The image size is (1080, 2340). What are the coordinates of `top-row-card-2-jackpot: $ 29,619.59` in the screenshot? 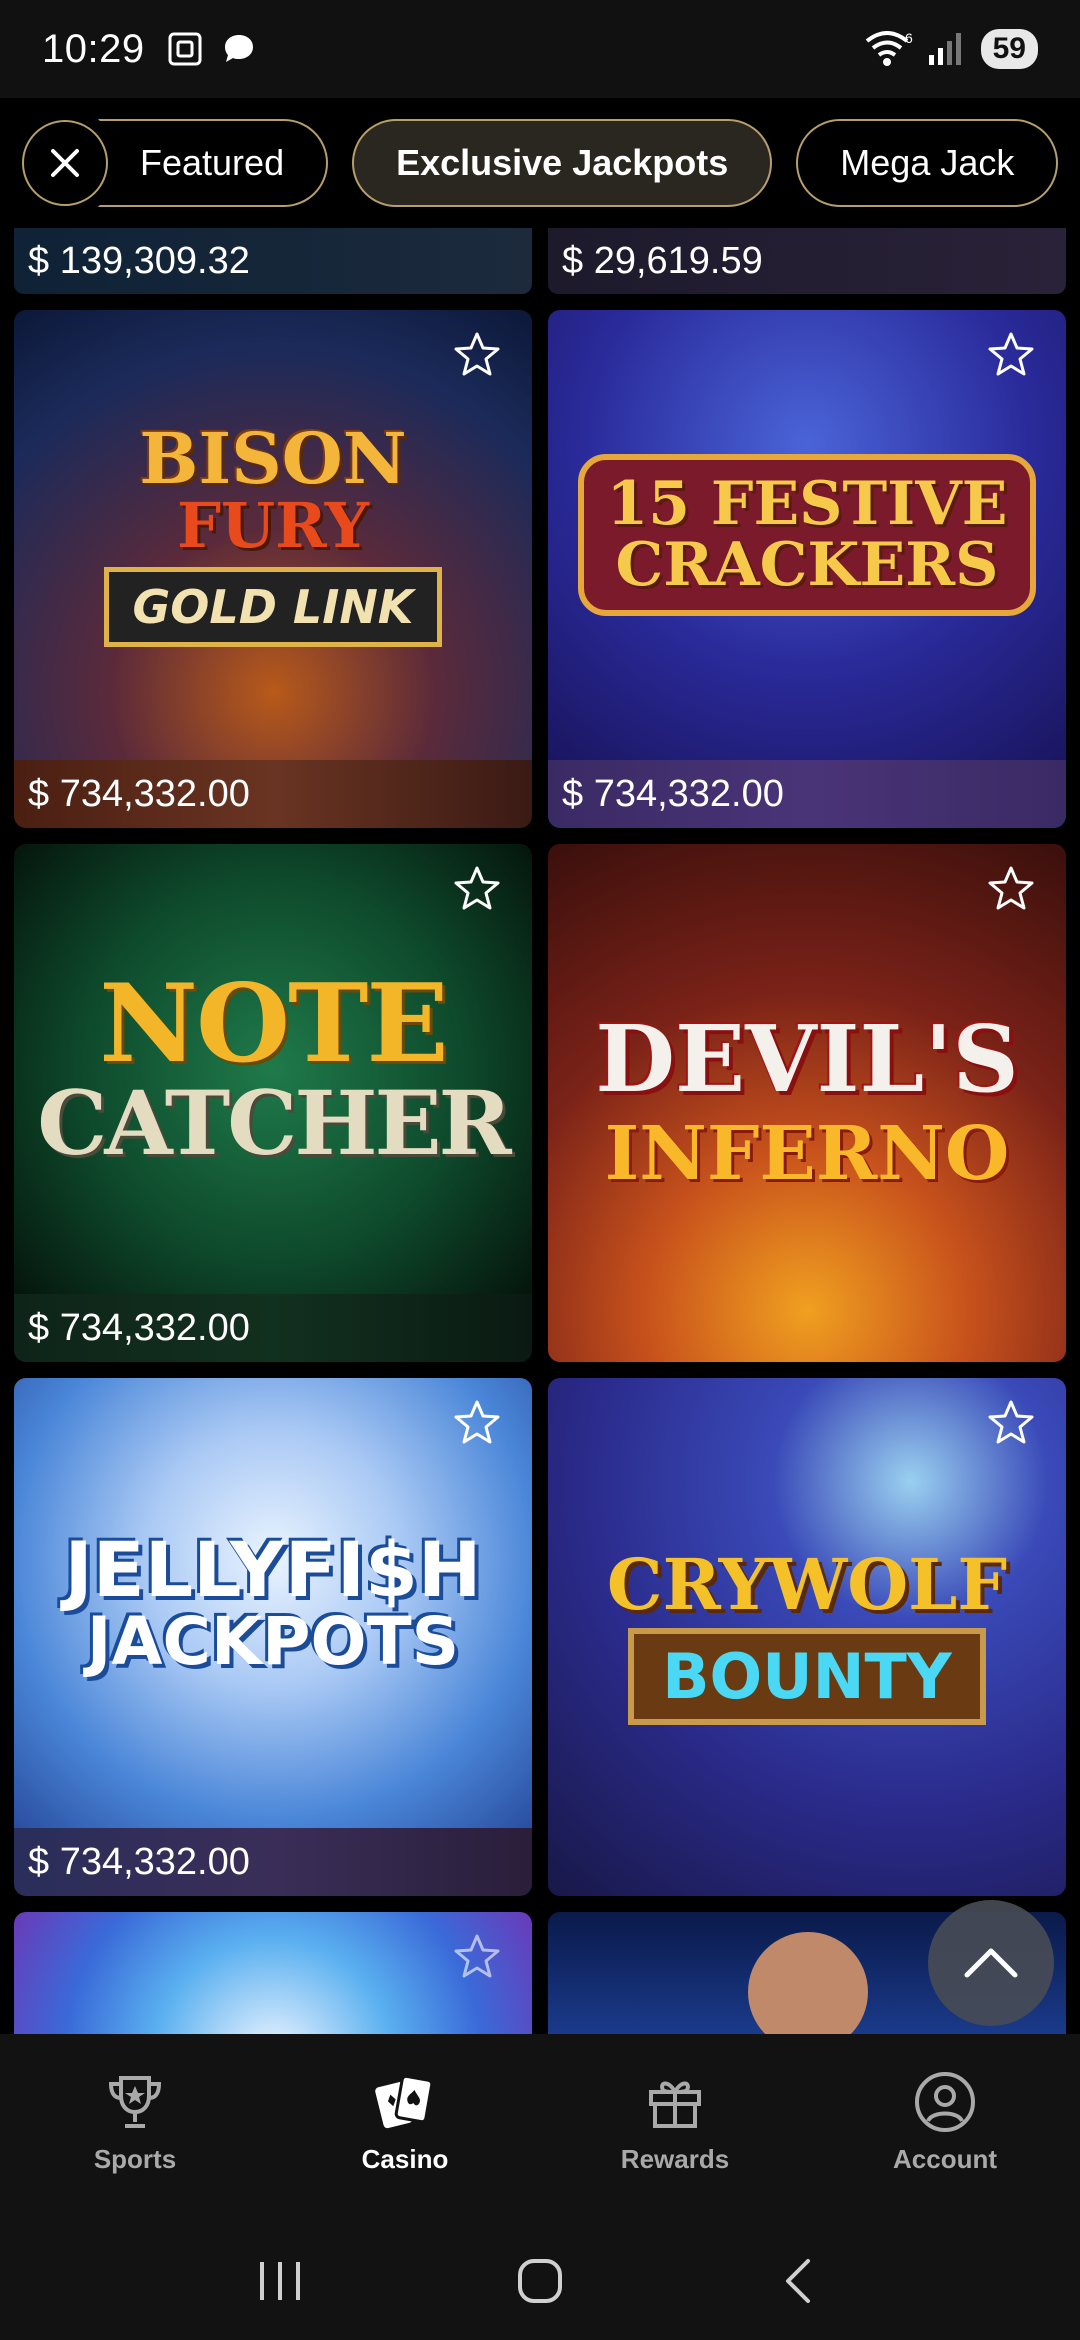 It's located at (807, 261).